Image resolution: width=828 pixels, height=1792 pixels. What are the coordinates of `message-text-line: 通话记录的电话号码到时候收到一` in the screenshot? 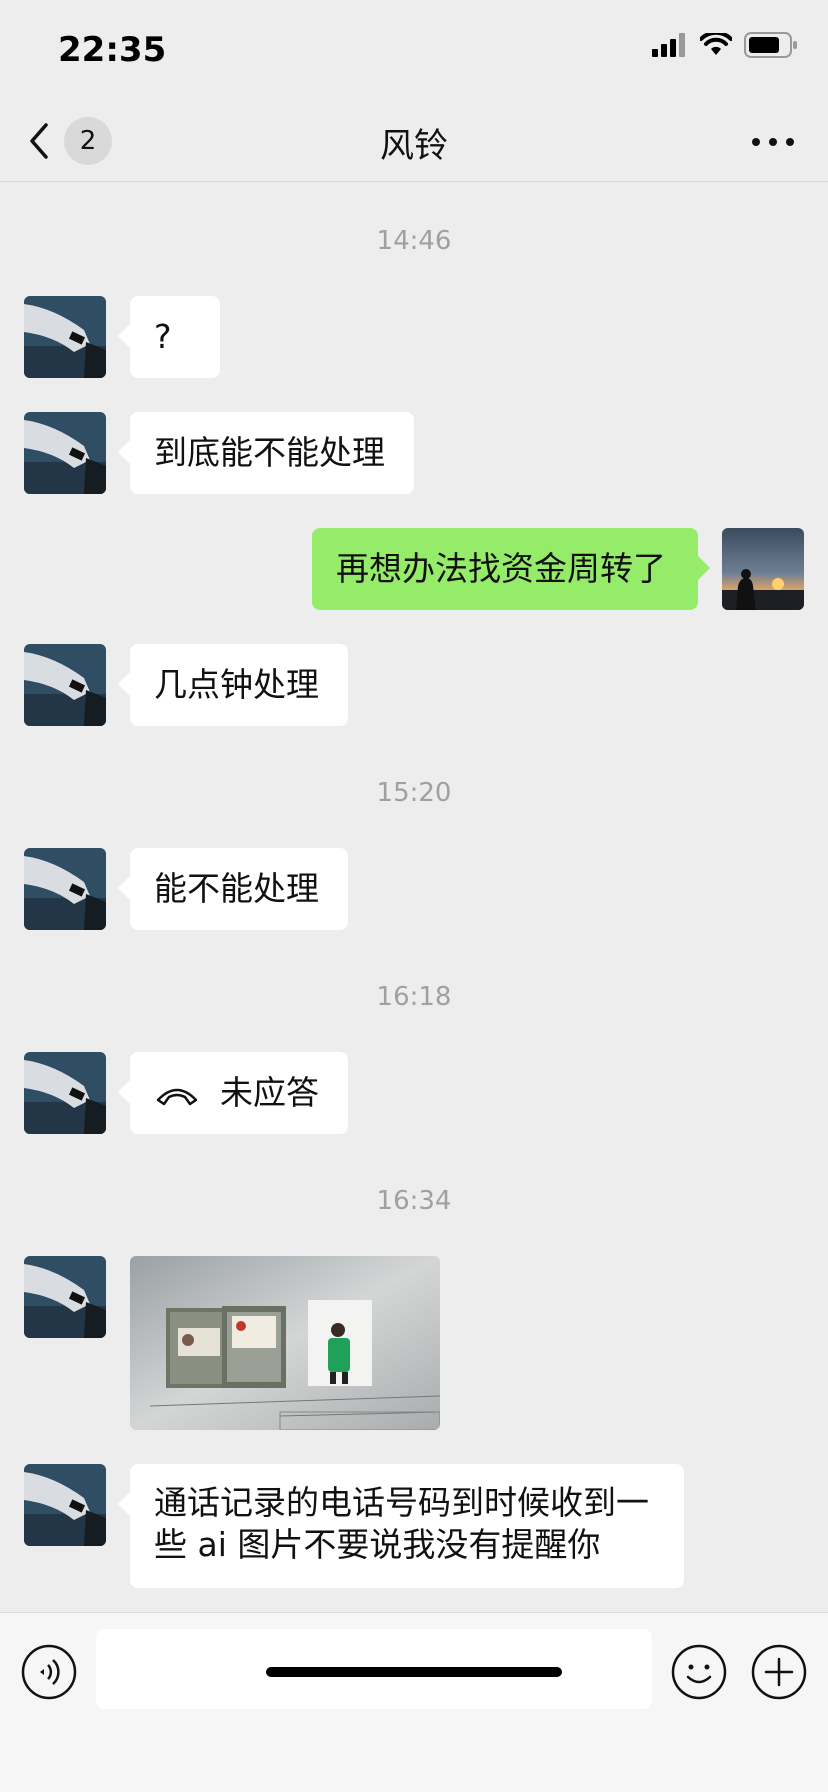 It's located at (401, 1502).